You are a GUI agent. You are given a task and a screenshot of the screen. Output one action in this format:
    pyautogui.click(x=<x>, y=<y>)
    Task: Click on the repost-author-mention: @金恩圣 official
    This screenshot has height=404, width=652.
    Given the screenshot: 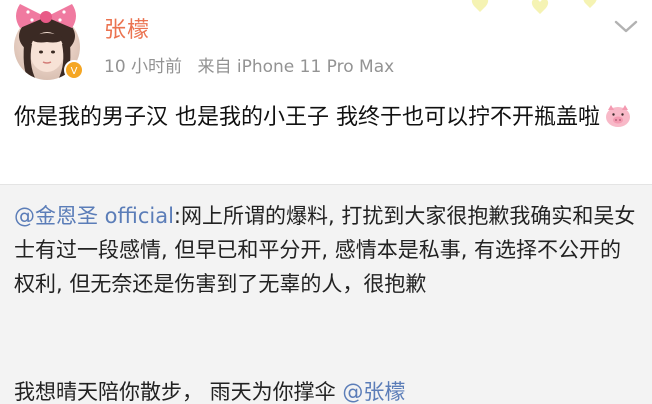 What is the action you would take?
    pyautogui.click(x=94, y=216)
    